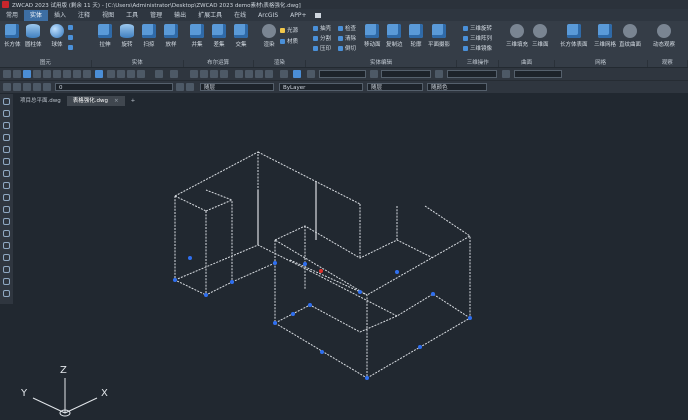 This screenshot has height=420, width=688. I want to click on intersect-button: 交集, so click(241, 36).